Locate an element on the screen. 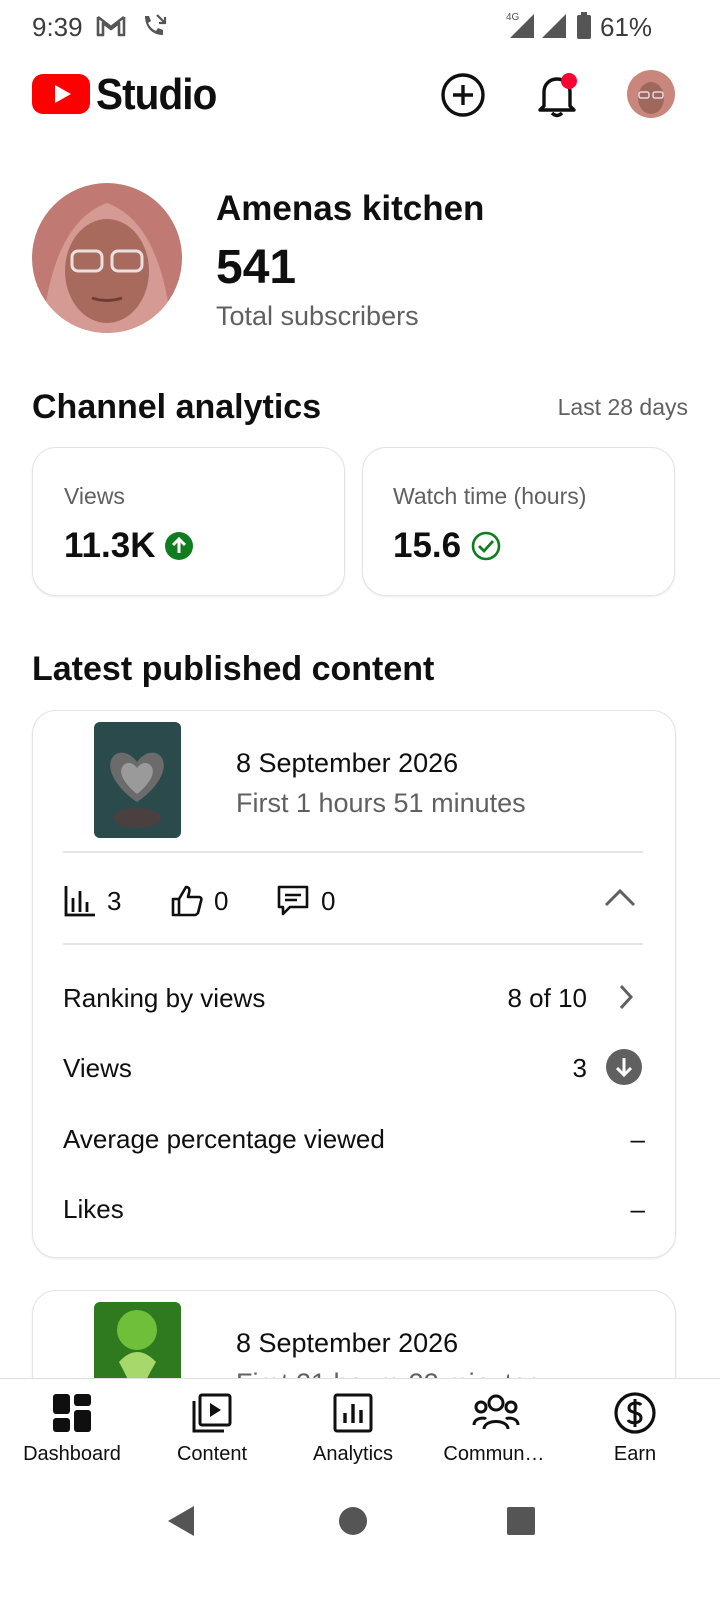 The width and height of the screenshot is (720, 1600). community-icon is located at coordinates (496, 1413).